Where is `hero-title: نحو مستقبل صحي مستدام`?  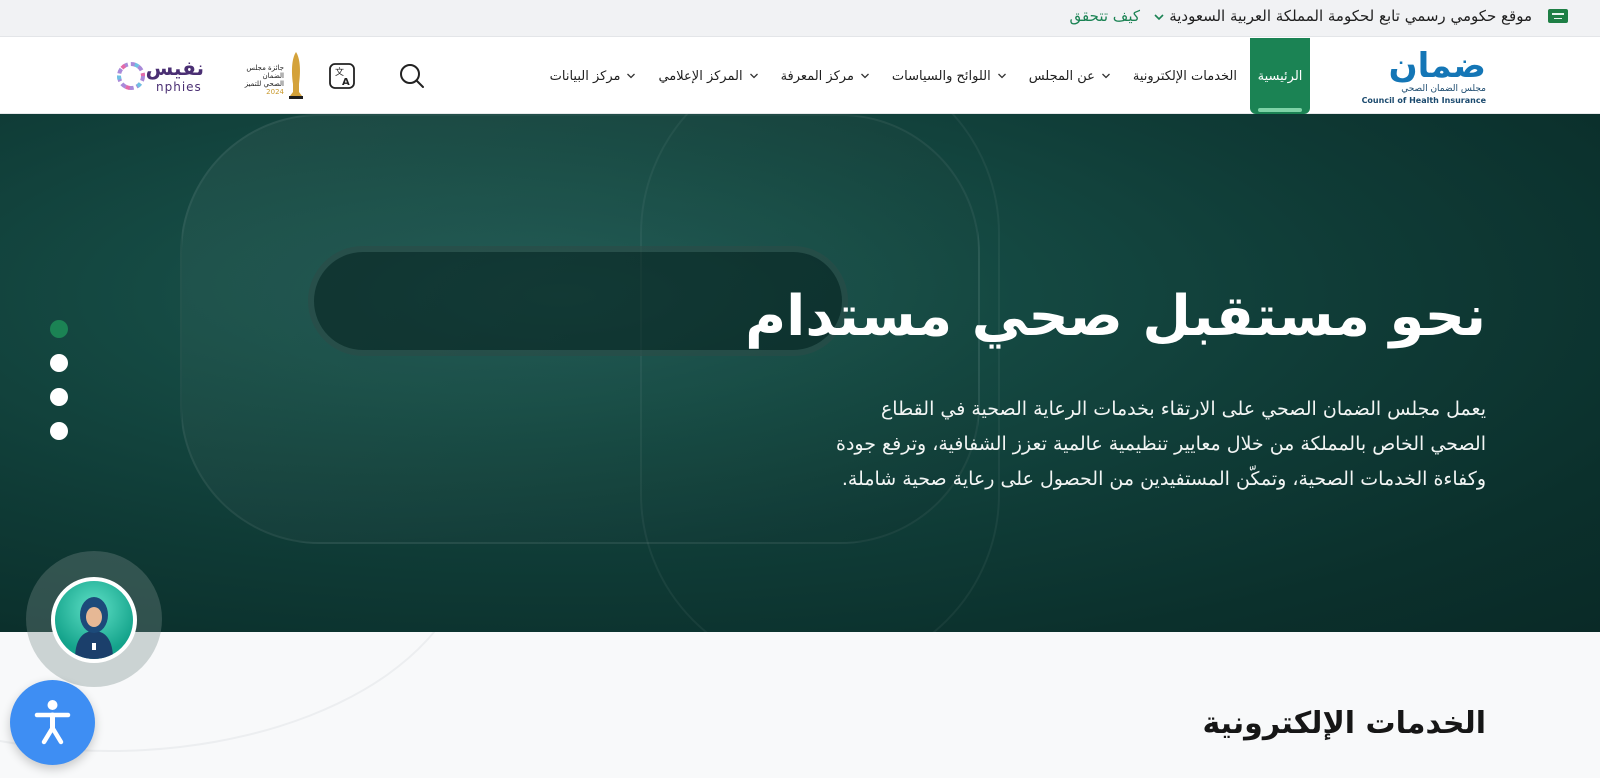
hero-title: نحو مستقبل صحي مستدام is located at coordinates (1115, 316).